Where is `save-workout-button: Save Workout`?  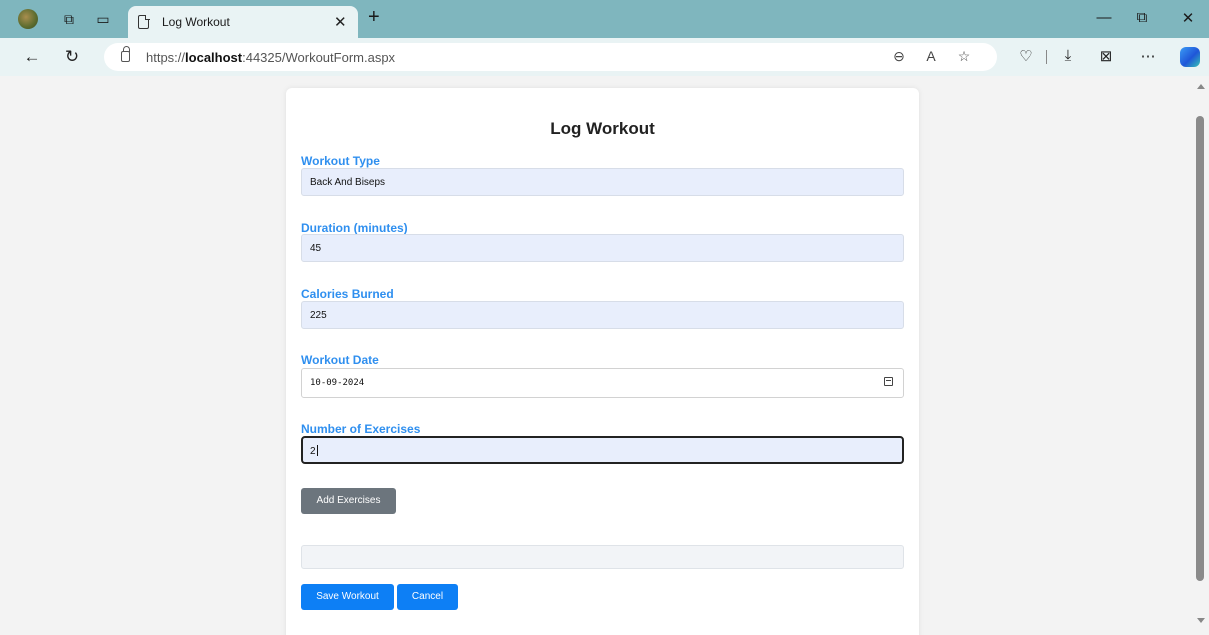 save-workout-button: Save Workout is located at coordinates (347, 597).